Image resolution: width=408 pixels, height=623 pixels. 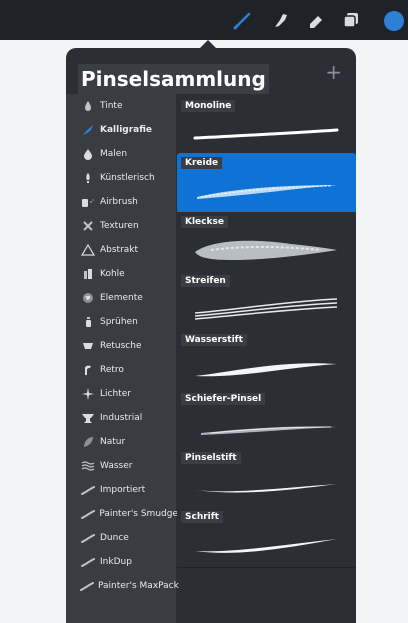 What do you see at coordinates (333, 72) in the screenshot?
I see `add-brush-set-button: +` at bounding box center [333, 72].